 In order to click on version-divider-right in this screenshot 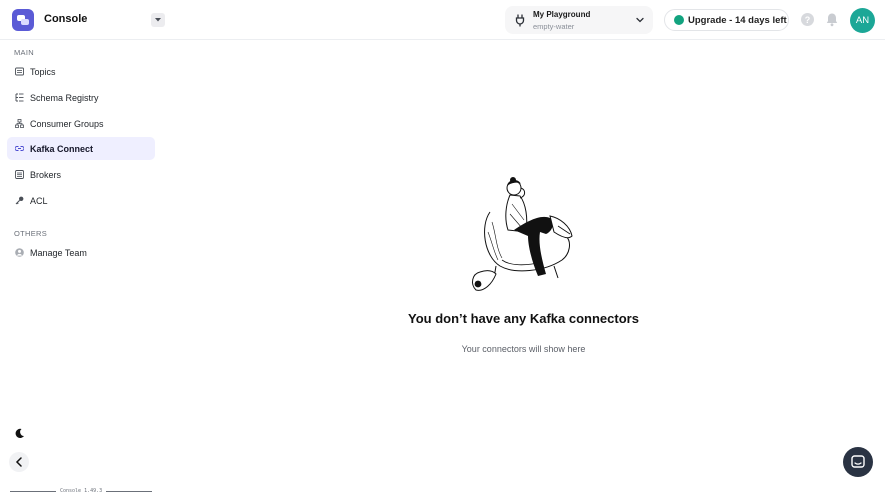, I will do `click(129, 491)`.